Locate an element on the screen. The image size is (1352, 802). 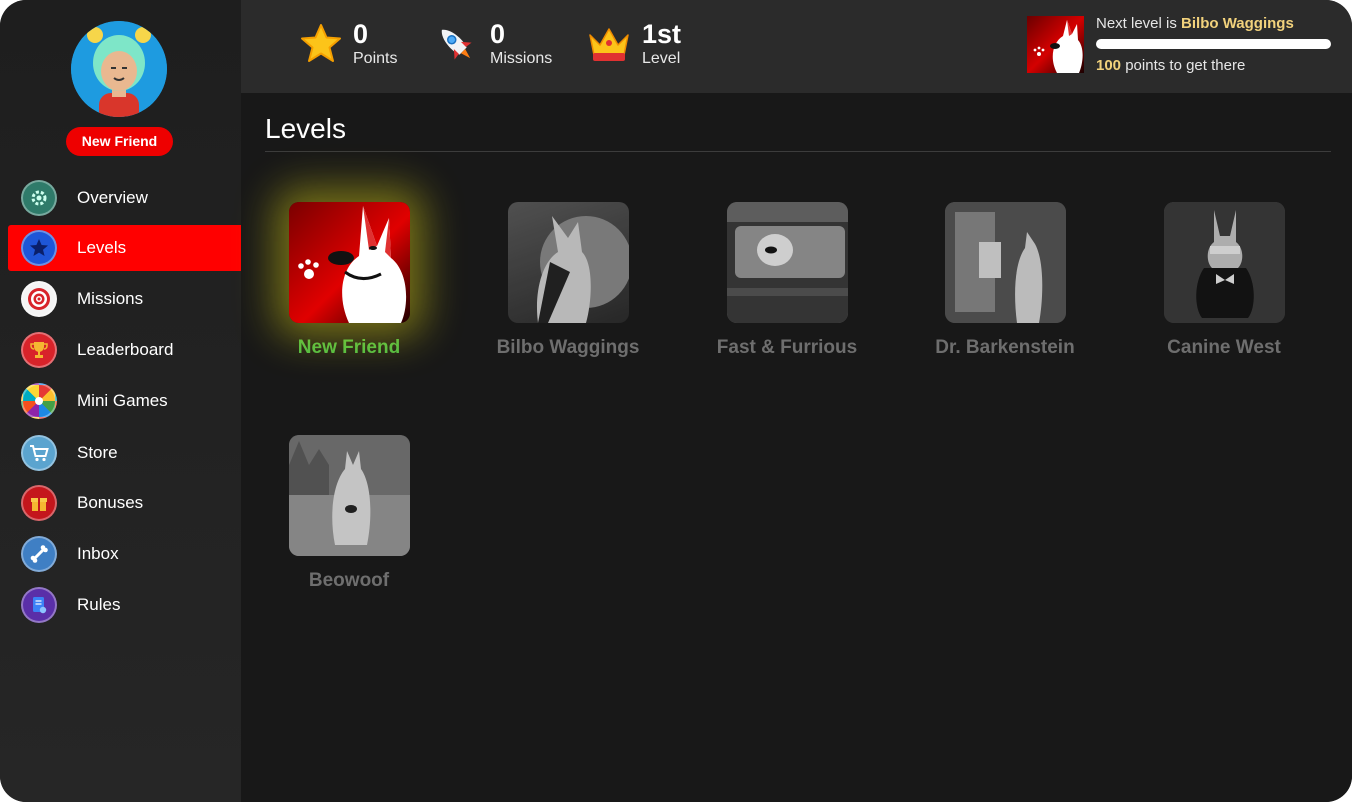
level-name: Bilbo Waggings is located at coordinates (568, 347).